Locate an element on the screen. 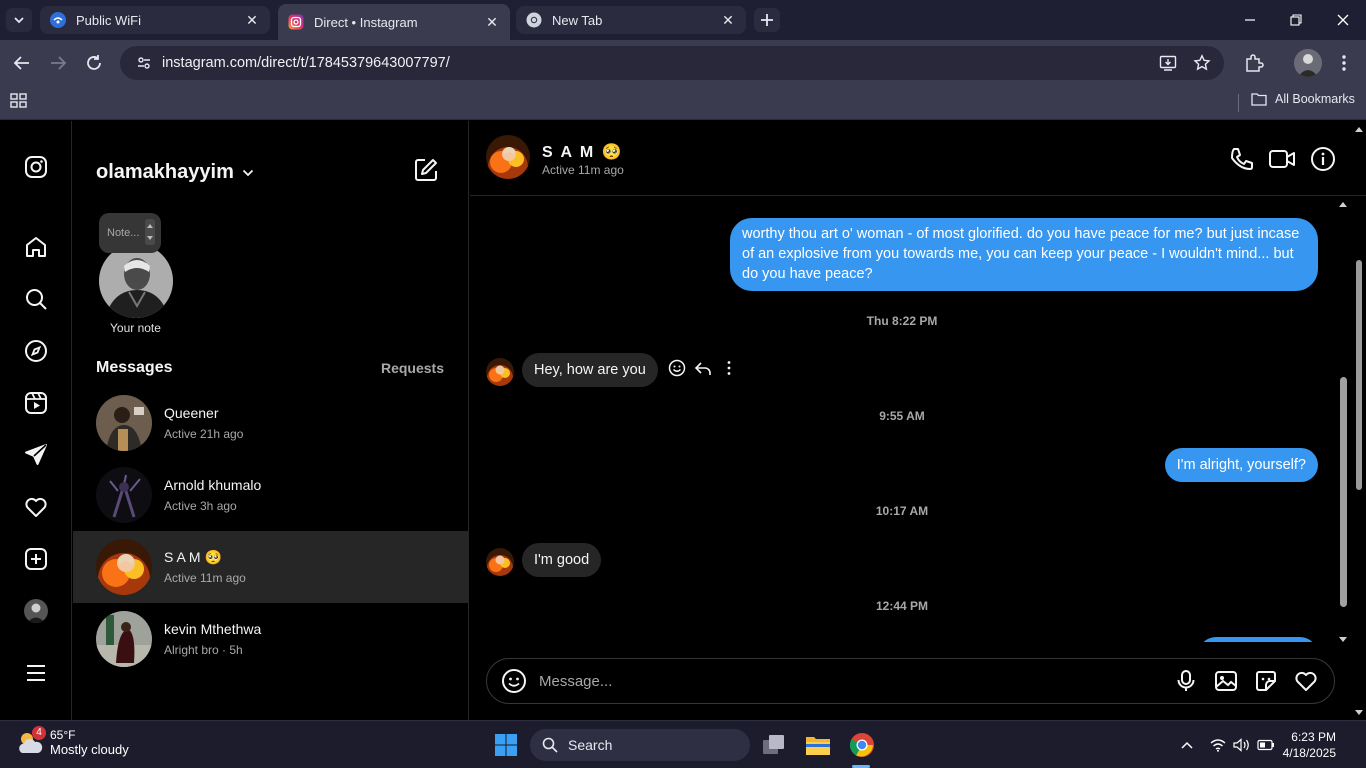 The width and height of the screenshot is (1366, 768). avatar is located at coordinates (124, 639).